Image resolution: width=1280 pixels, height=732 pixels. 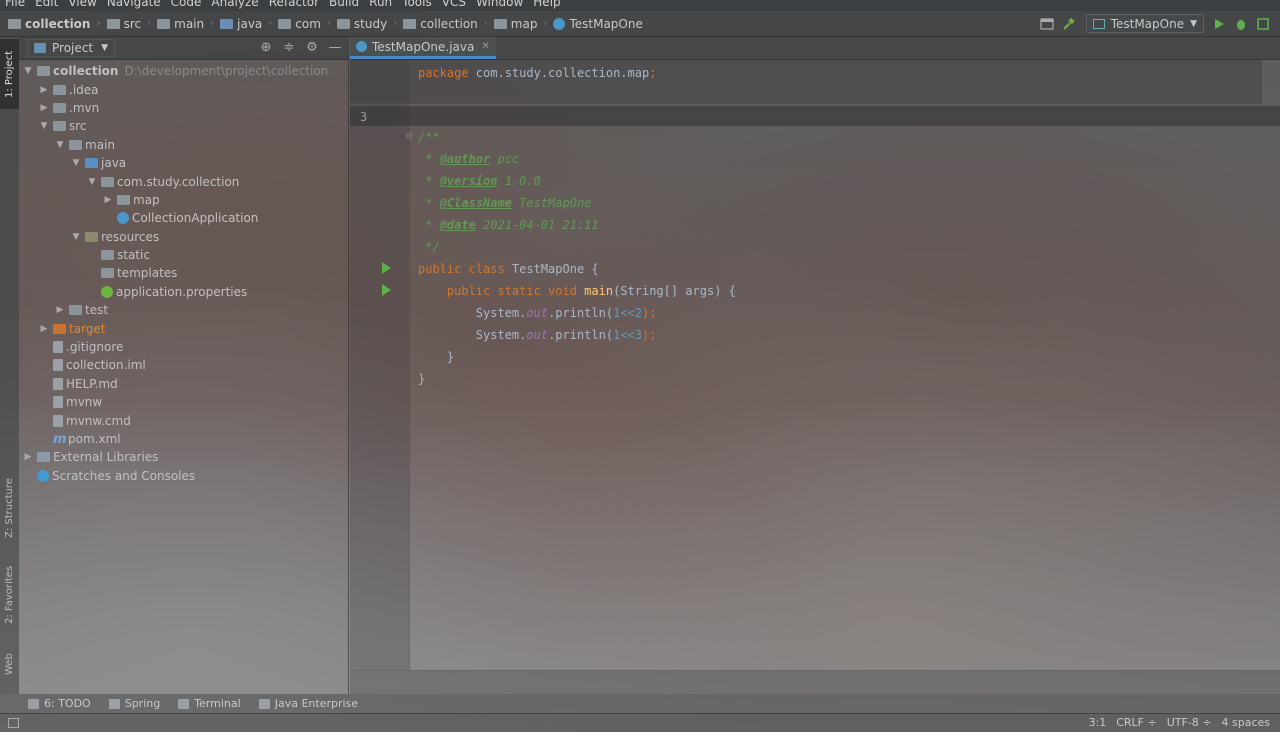 I want to click on tree-item: ▶ .mvn, so click(x=183, y=108).